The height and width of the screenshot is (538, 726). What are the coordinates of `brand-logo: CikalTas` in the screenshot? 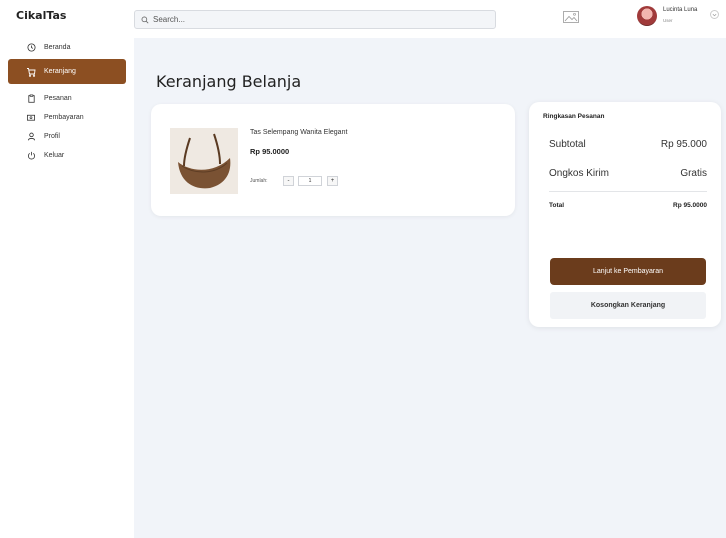 It's located at (41, 15).